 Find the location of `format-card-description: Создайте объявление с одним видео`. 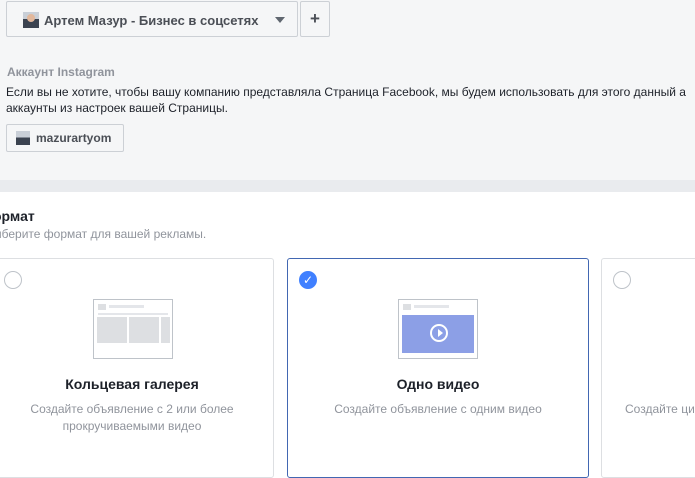

format-card-description: Создайте объявление с одним видео is located at coordinates (438, 409).